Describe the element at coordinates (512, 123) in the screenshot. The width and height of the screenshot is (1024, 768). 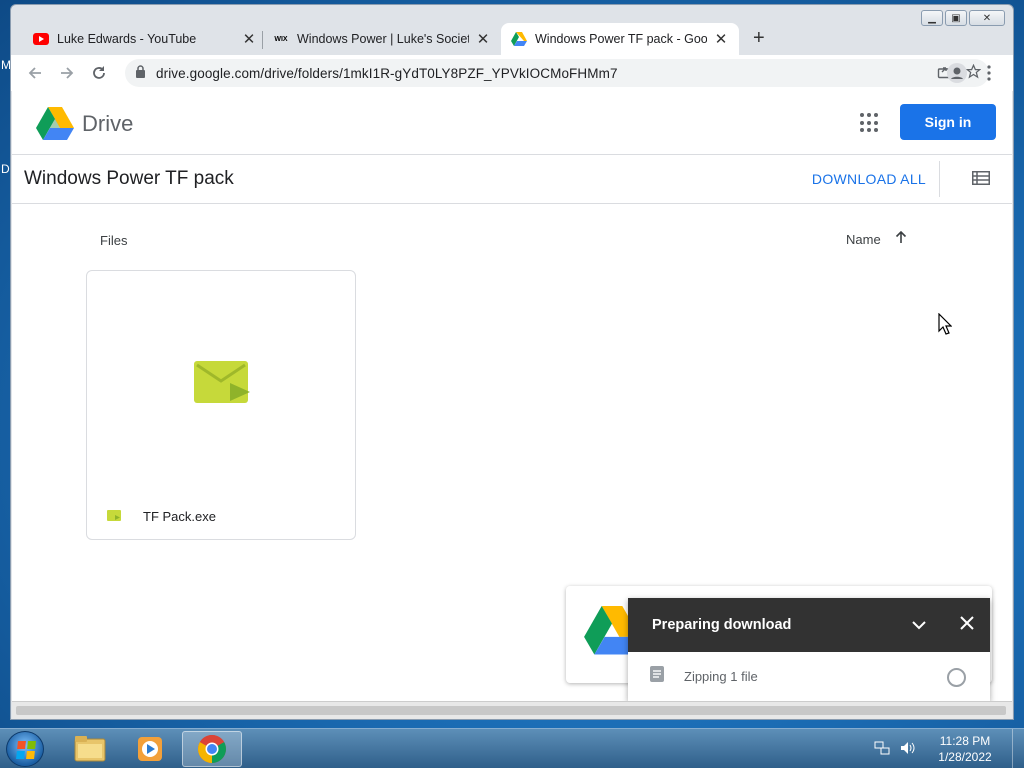
I see `drive-header: Drive Sign in` at that location.